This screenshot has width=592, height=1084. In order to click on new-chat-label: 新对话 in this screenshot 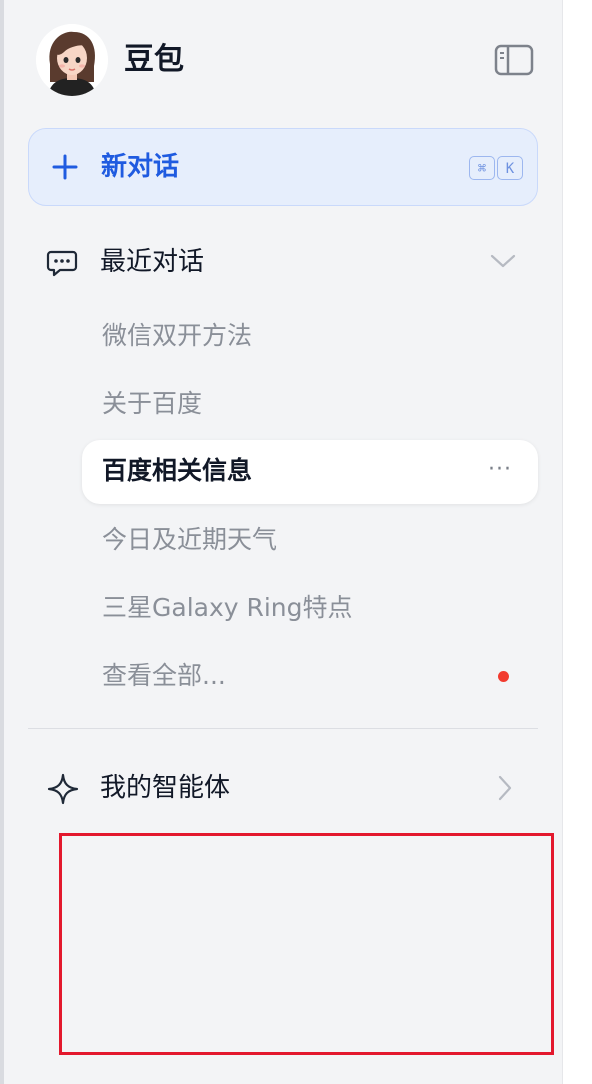, I will do `click(140, 167)`.